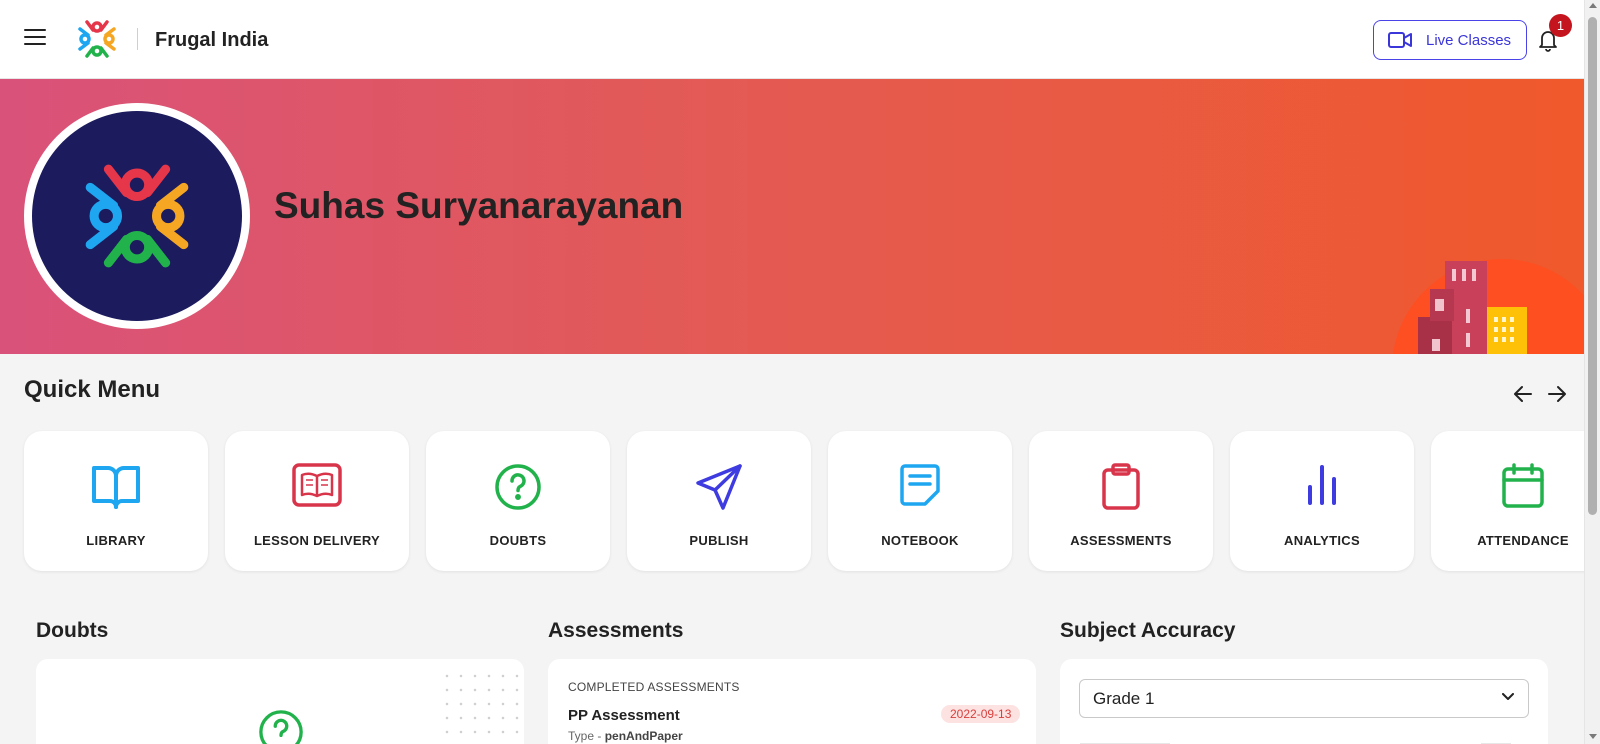 Image resolution: width=1600 pixels, height=744 pixels. What do you see at coordinates (624, 715) in the screenshot?
I see `assessment-name: PP Assessment` at bounding box center [624, 715].